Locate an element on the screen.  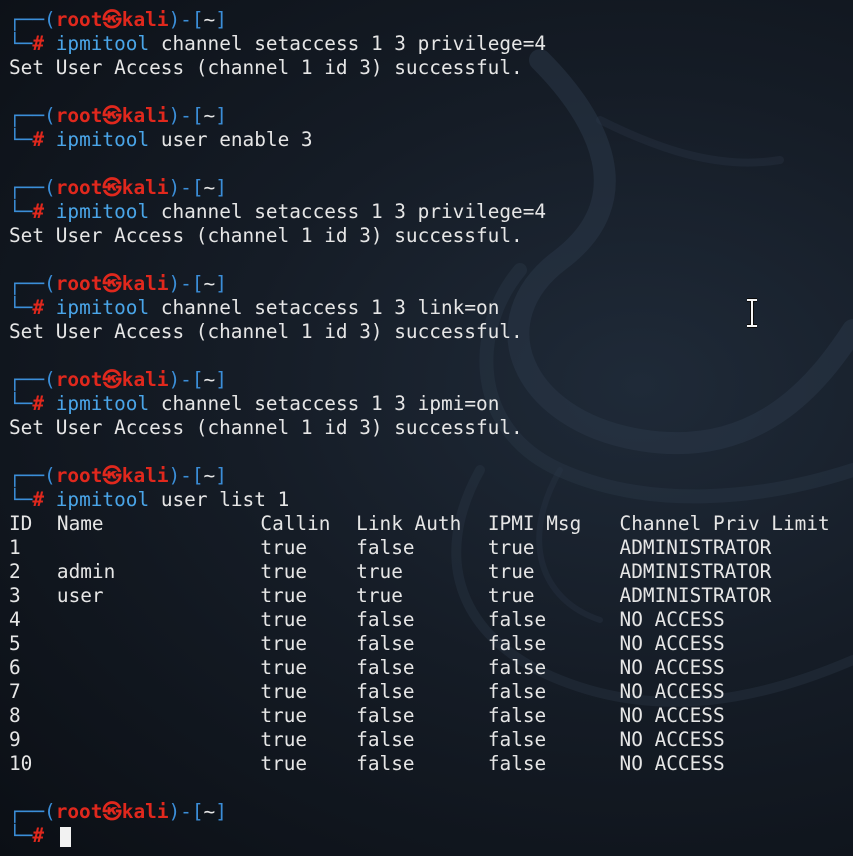
column-header: Channel Priv Limit is located at coordinates (724, 523).